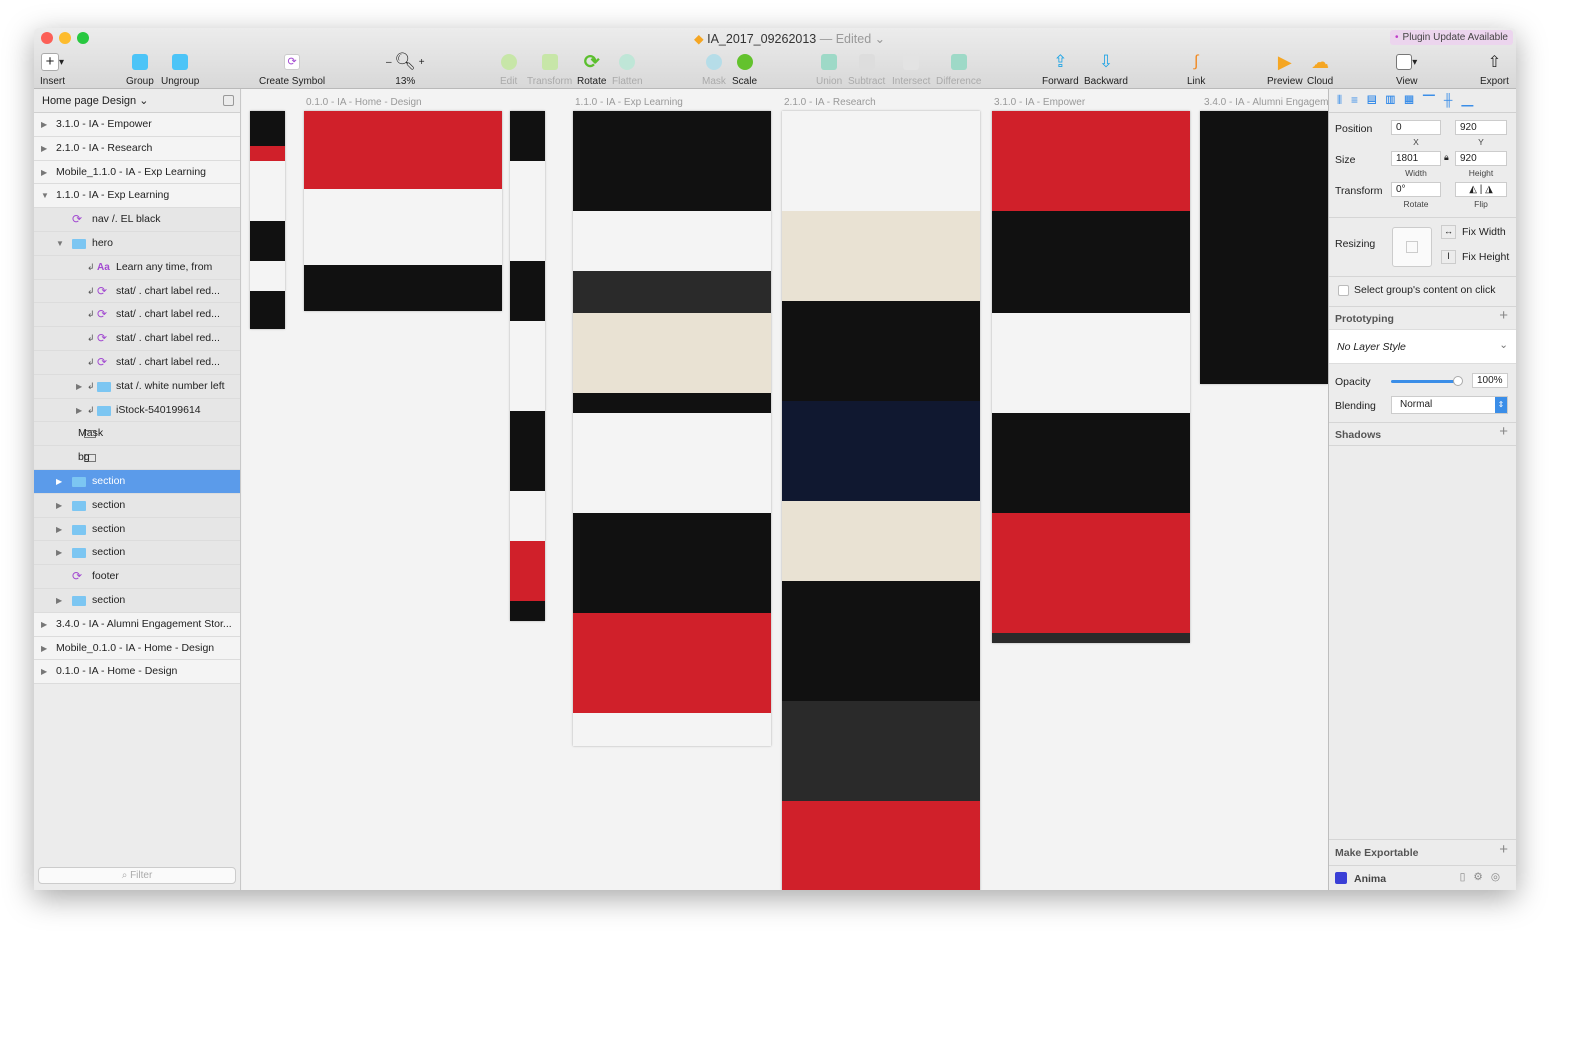 The height and width of the screenshot is (1052, 1584). Describe the element at coordinates (549, 68) in the screenshot. I see `transform-button: Transform` at that location.